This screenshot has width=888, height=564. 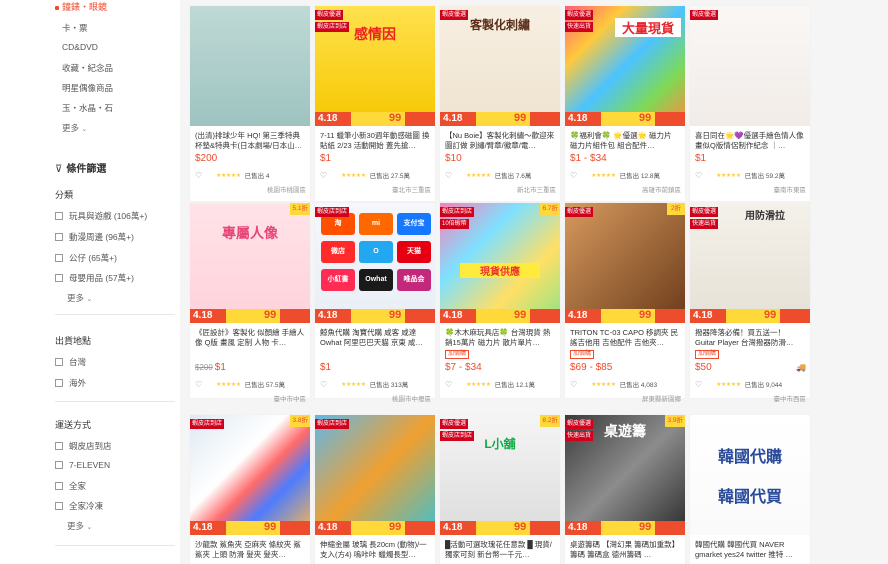 I want to click on product-badge: 蝦皮店到店, so click(x=332, y=212).